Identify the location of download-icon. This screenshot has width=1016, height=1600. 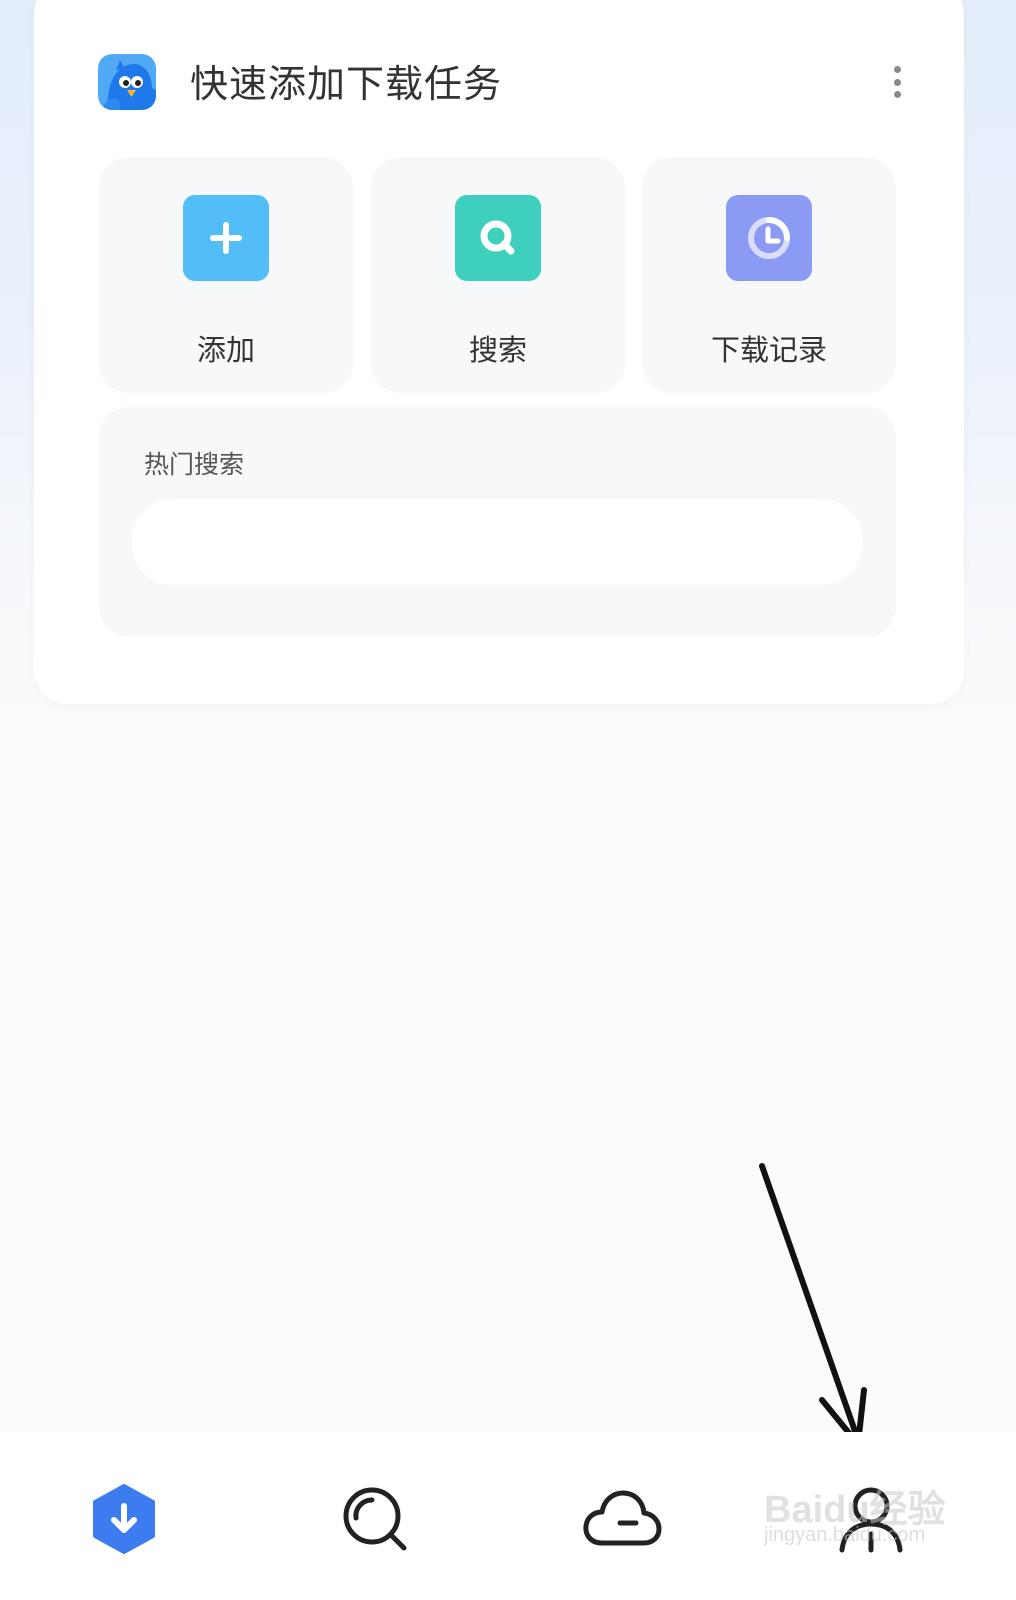
(124, 1519).